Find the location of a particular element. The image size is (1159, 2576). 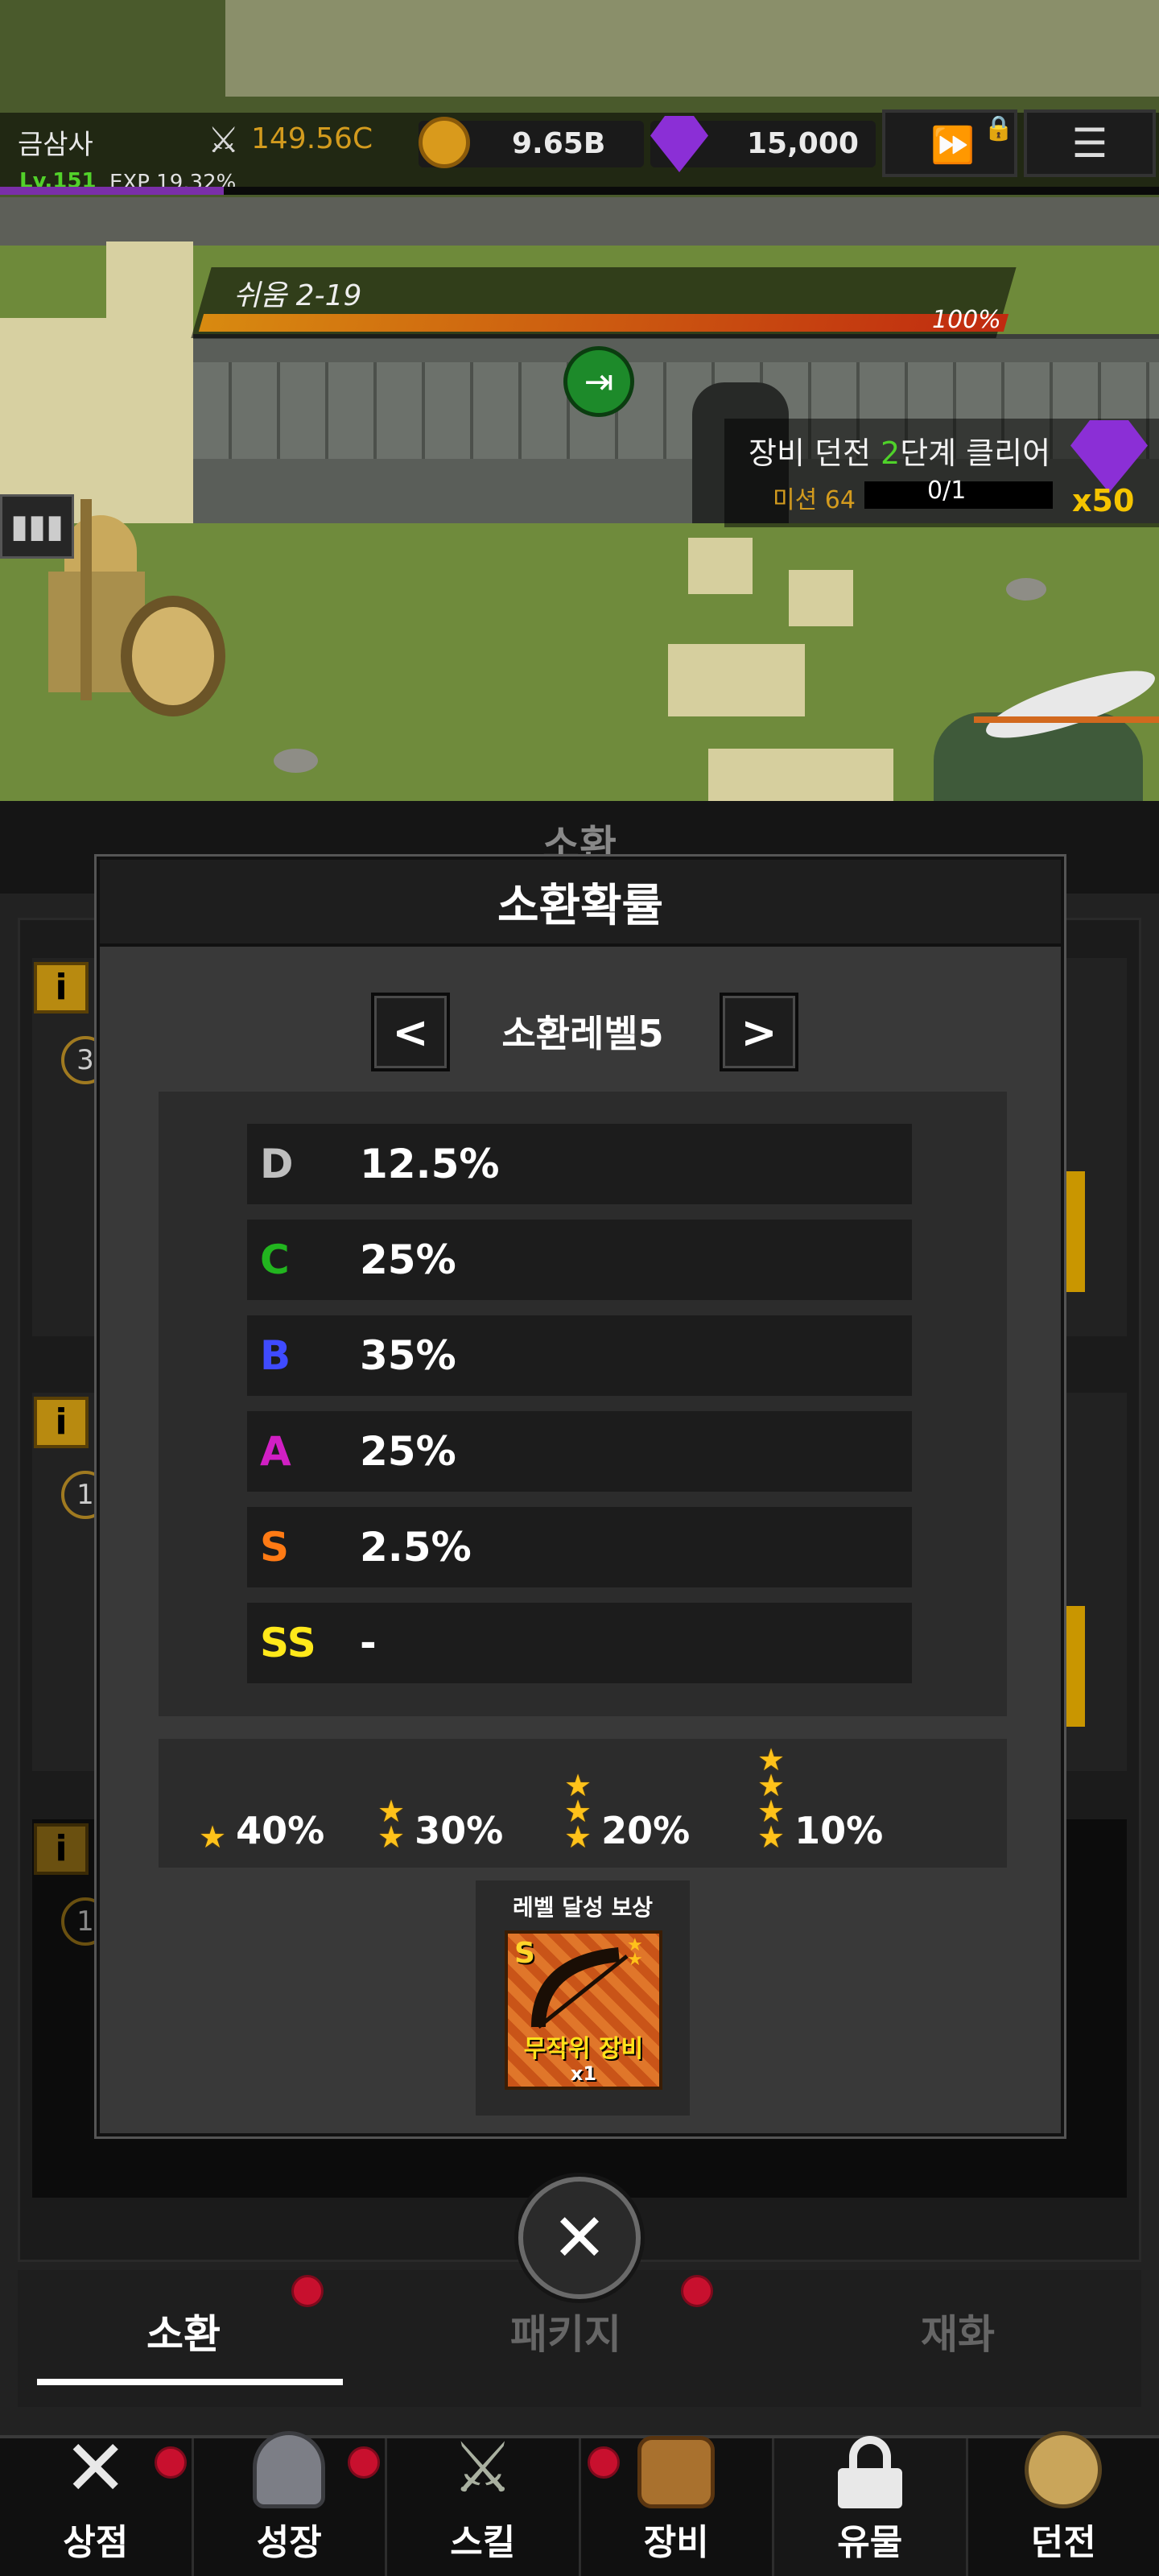

mission-reward-count: x50 is located at coordinates (1103, 500).